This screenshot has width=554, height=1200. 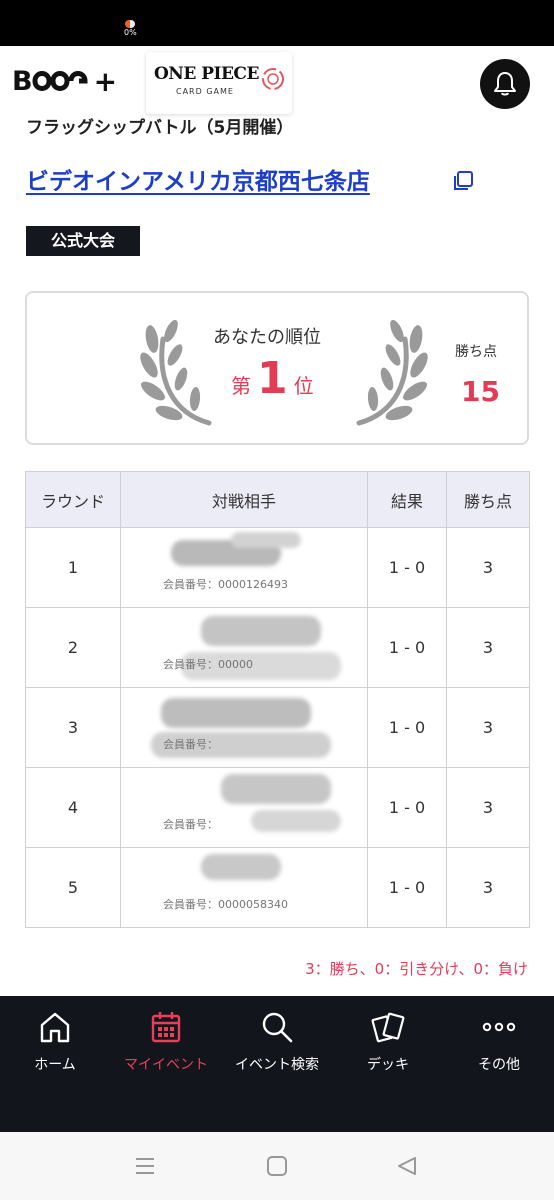 I want to click on member-id: 会員番号：0000126493, so click(x=225, y=584).